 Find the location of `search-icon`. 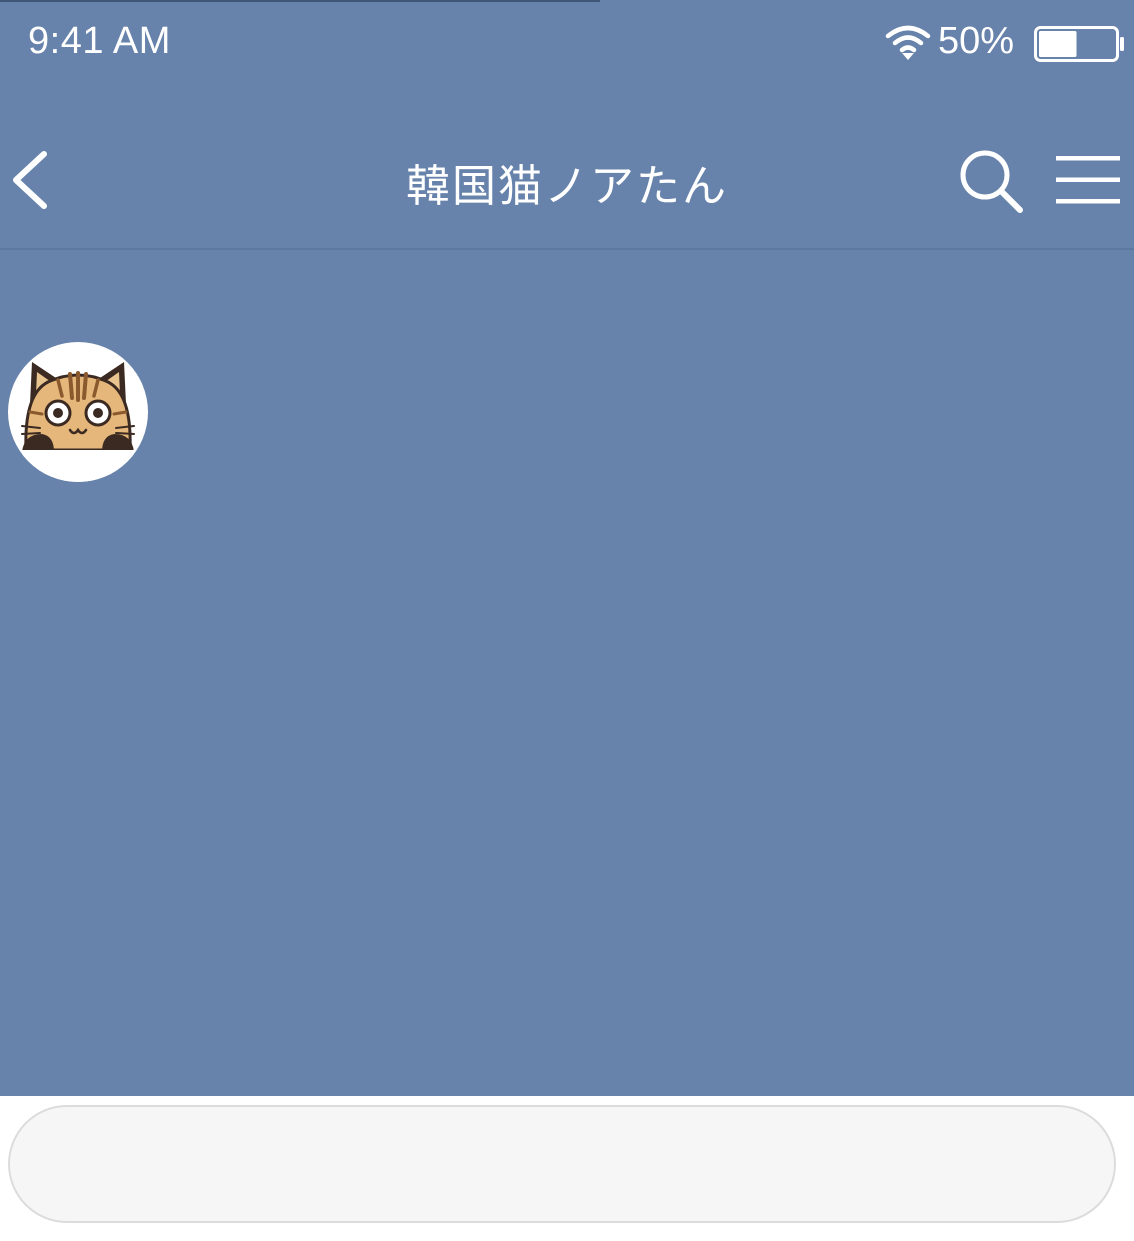

search-icon is located at coordinates (991, 181).